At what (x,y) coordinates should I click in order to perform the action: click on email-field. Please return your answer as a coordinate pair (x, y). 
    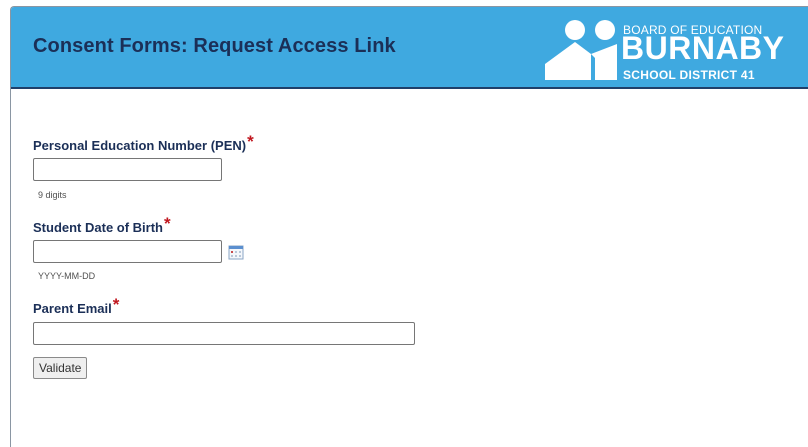
    Looking at the image, I should click on (224, 333).